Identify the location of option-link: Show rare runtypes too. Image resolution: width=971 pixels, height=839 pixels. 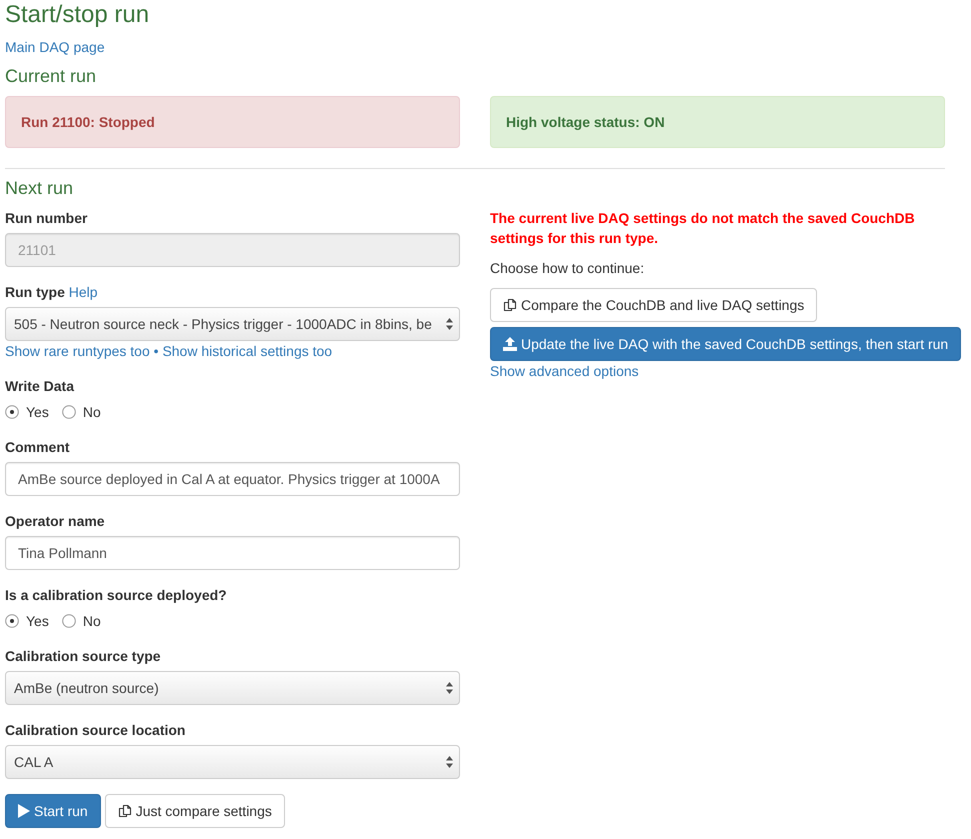
(77, 351).